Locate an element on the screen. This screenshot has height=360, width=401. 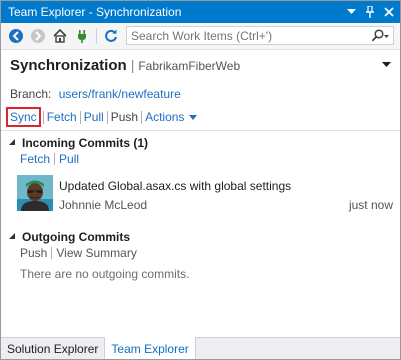
page-header: Synchronization | FabrikamFiberWeb is located at coordinates (202, 68).